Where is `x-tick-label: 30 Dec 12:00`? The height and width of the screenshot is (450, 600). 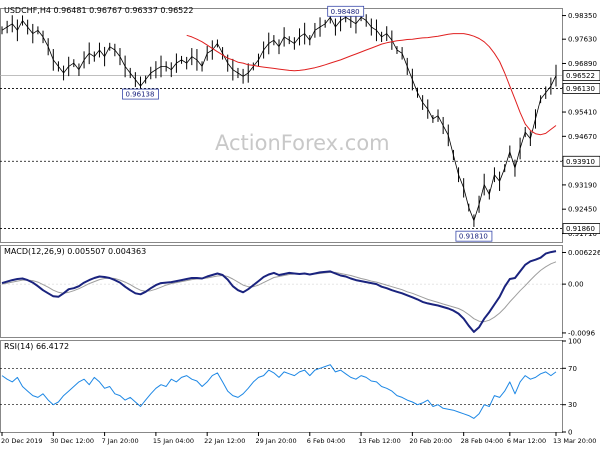 x-tick-label: 30 Dec 12:00 is located at coordinates (72, 441).